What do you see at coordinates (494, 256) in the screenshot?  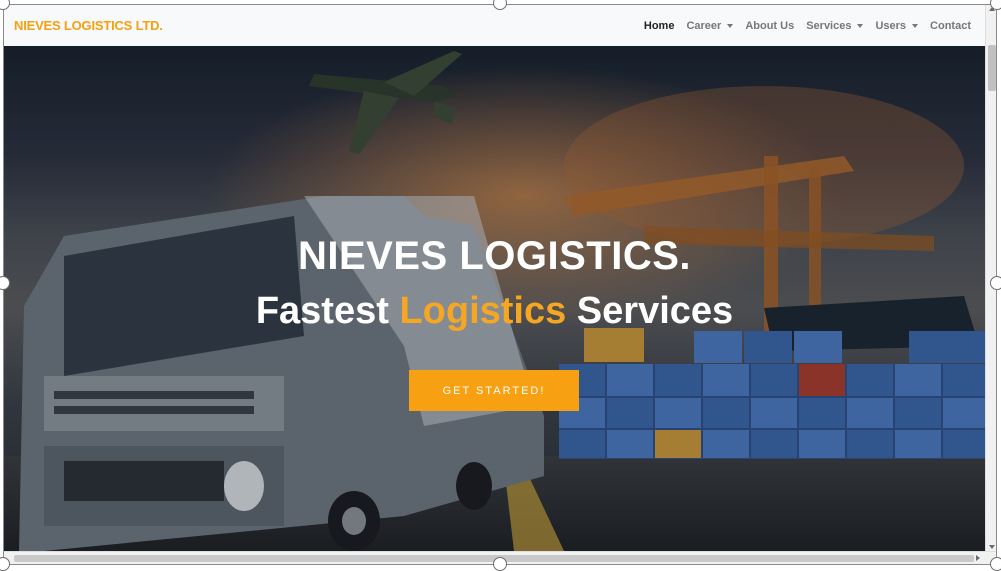 I see `hero-title: NIEVES LOGISTICS.` at bounding box center [494, 256].